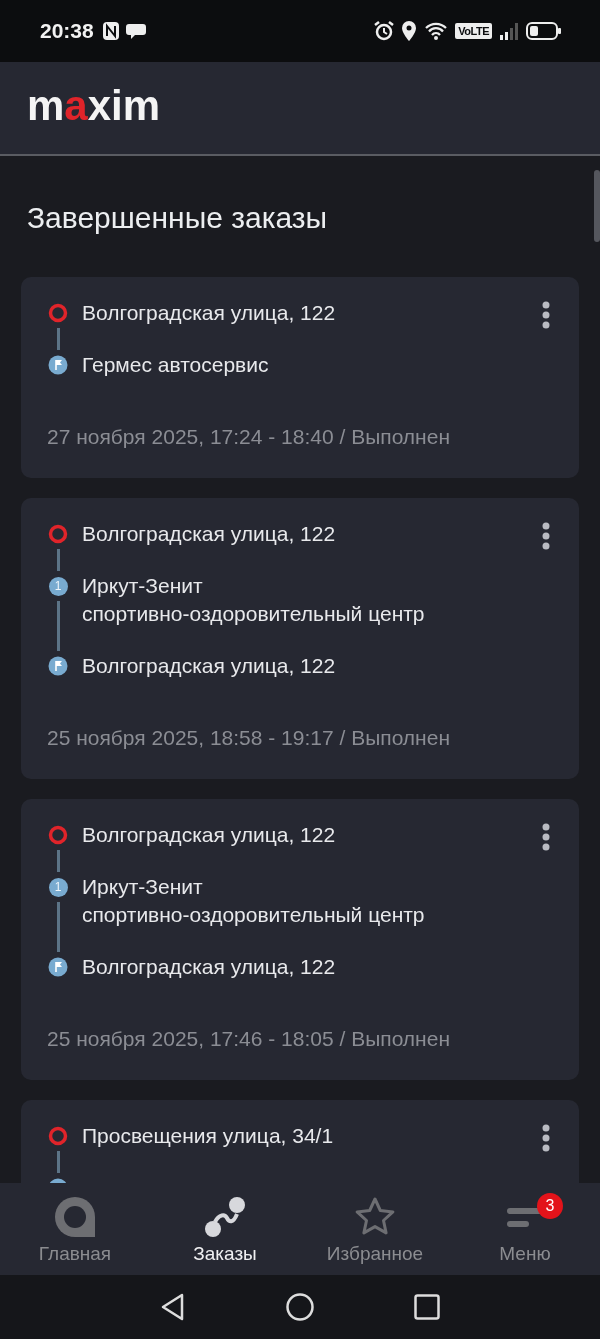 This screenshot has width=600, height=1339. What do you see at coordinates (173, 1307) in the screenshot?
I see `back-icon` at bounding box center [173, 1307].